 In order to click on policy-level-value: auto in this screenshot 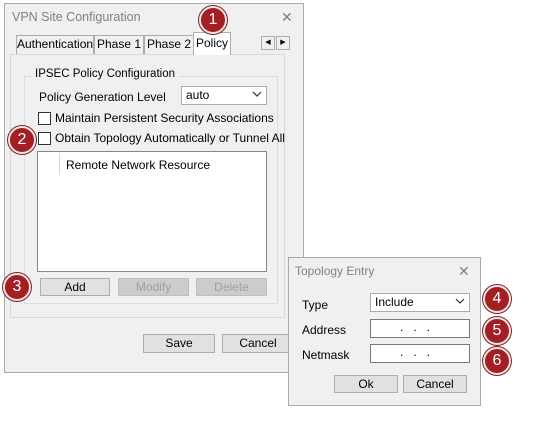, I will do `click(198, 95)`.